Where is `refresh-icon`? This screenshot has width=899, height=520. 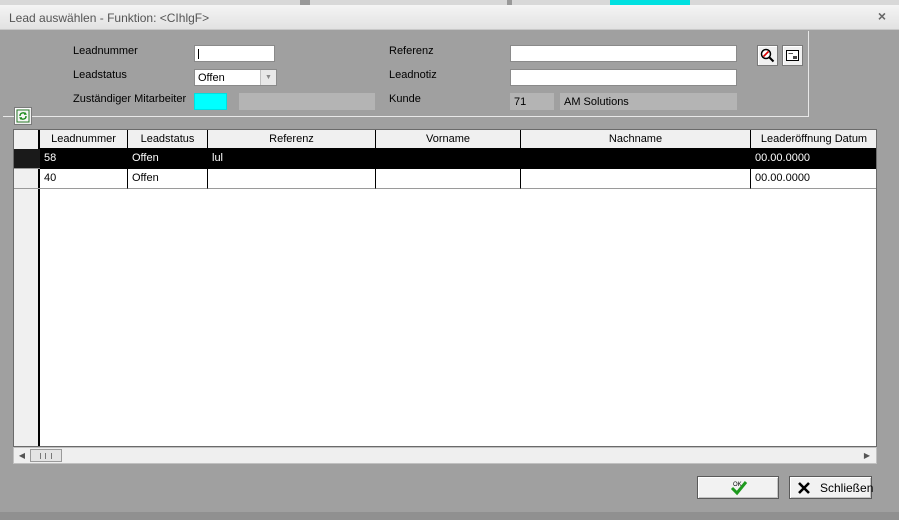
refresh-icon is located at coordinates (23, 116).